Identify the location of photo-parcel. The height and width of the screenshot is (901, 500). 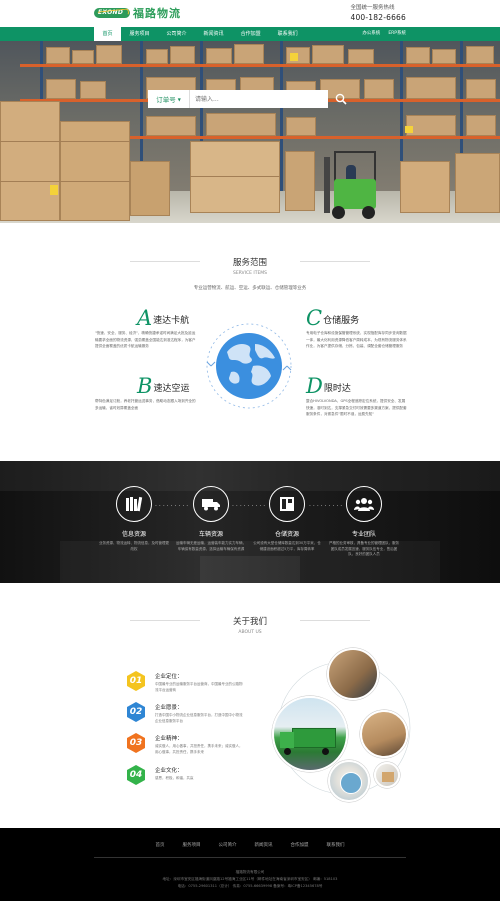
(387, 775).